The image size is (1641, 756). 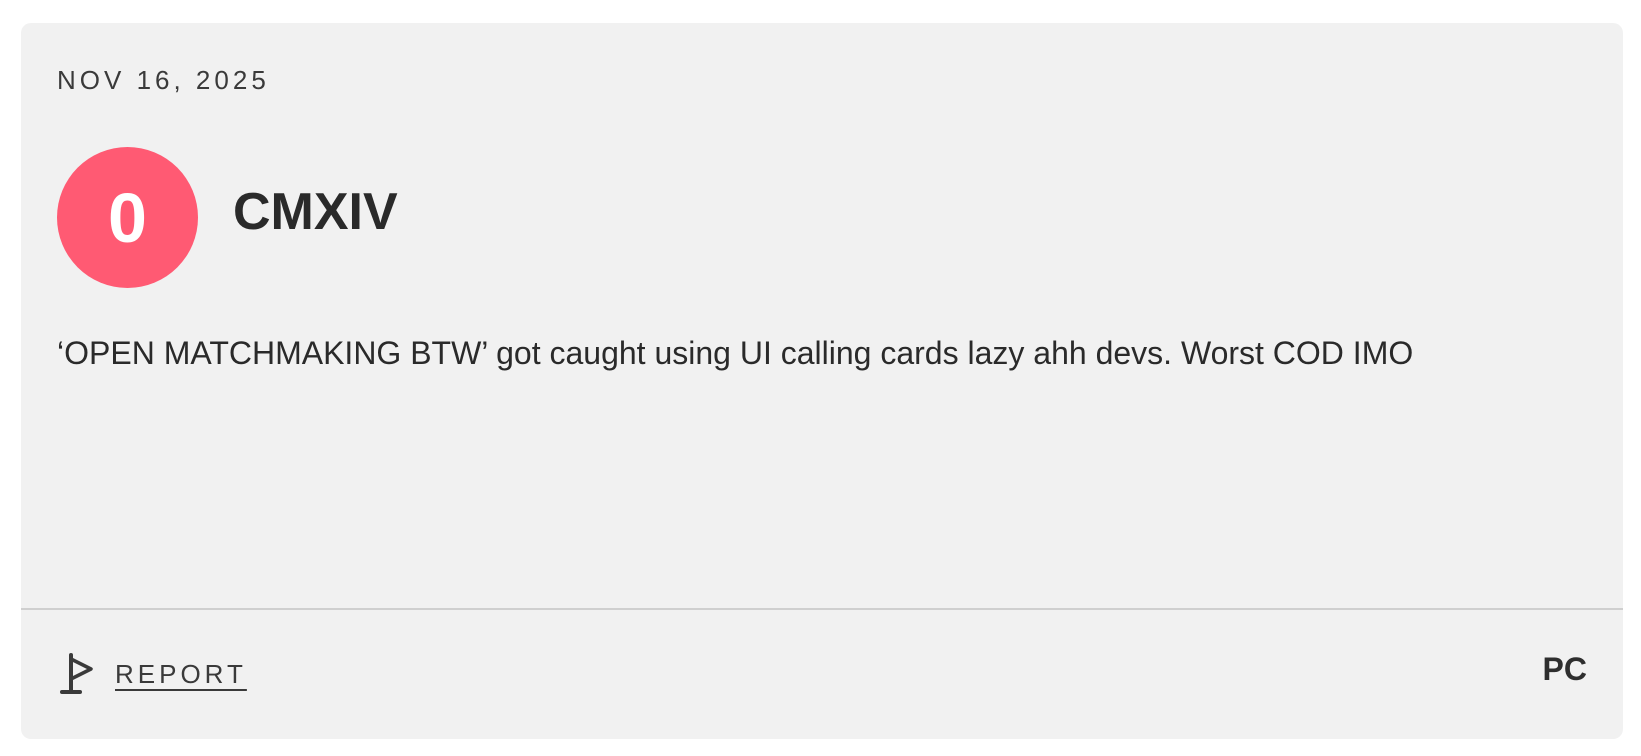 What do you see at coordinates (76, 673) in the screenshot?
I see `flag-icon` at bounding box center [76, 673].